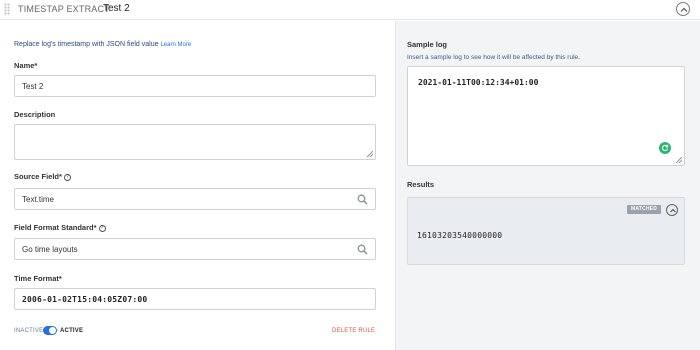  I want to click on toggle-knob, so click(52, 330).